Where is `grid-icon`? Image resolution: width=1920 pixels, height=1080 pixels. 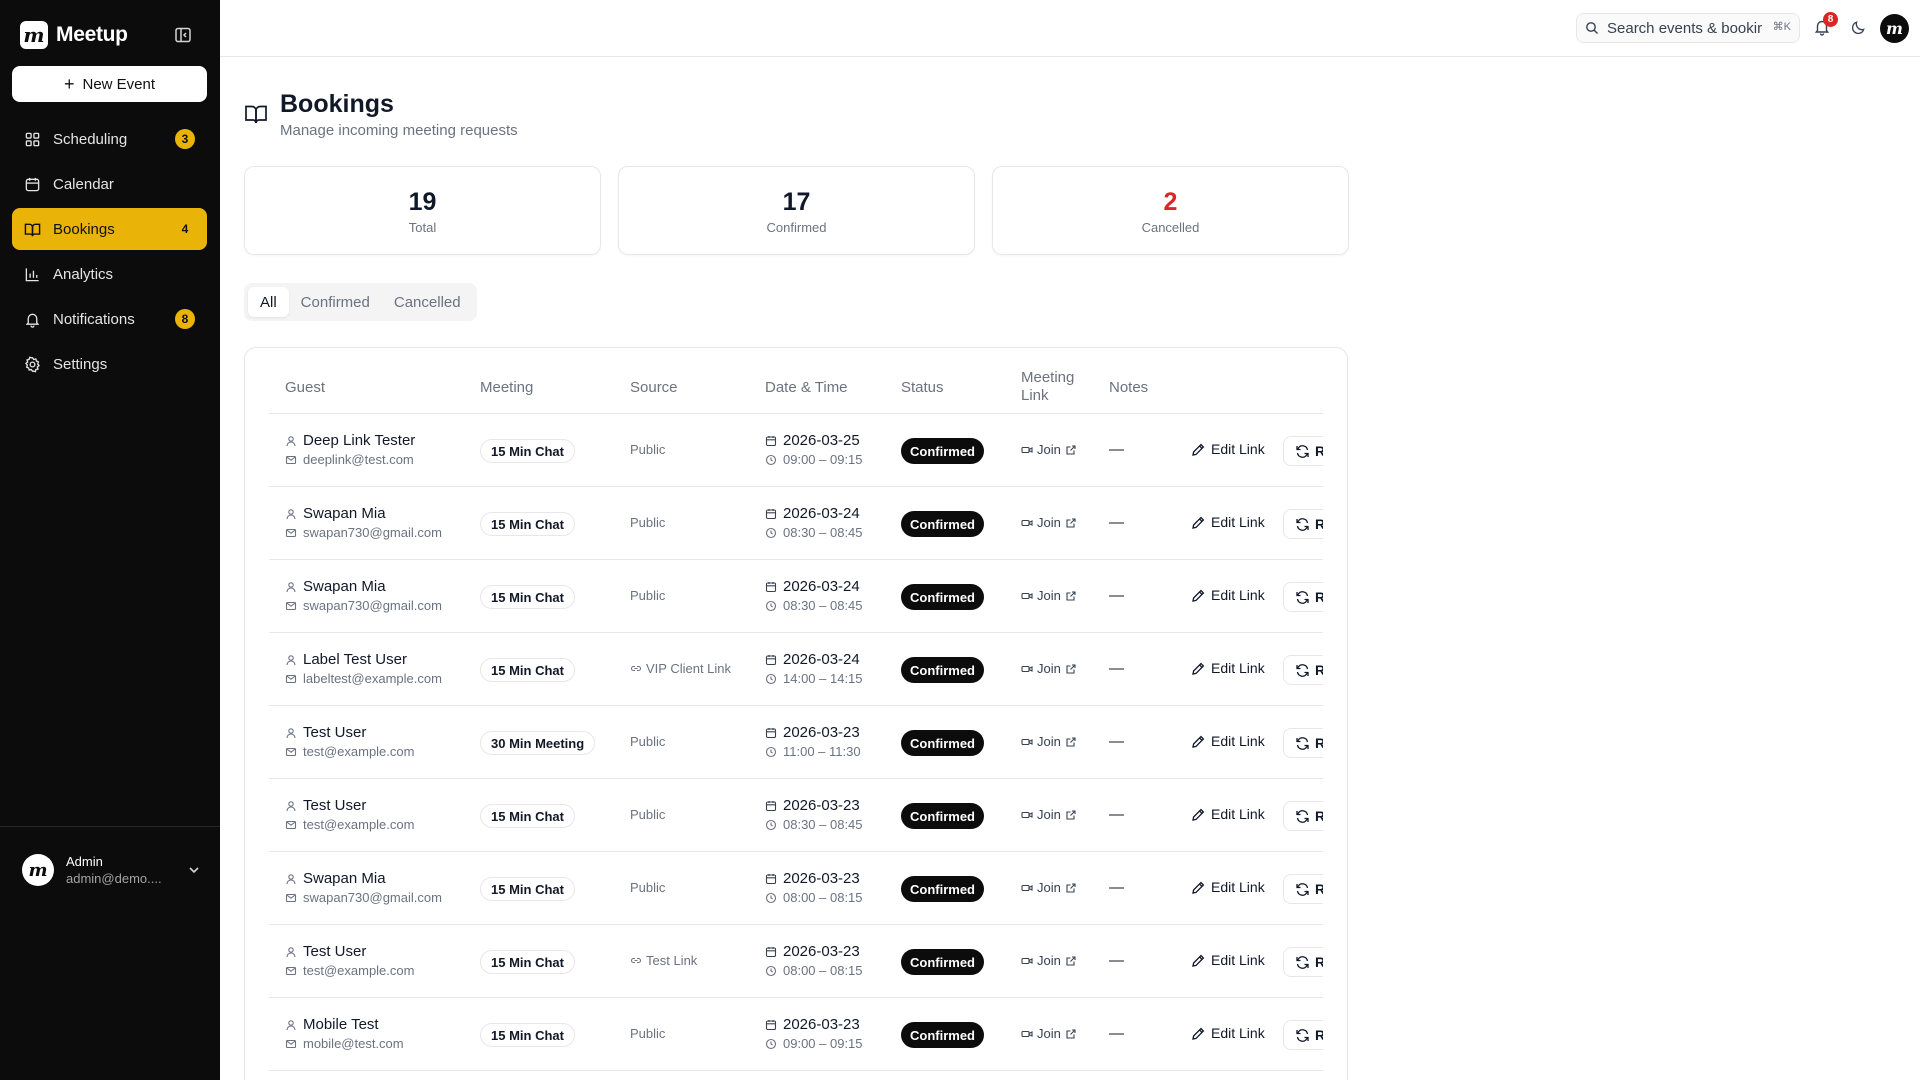
grid-icon is located at coordinates (32, 139).